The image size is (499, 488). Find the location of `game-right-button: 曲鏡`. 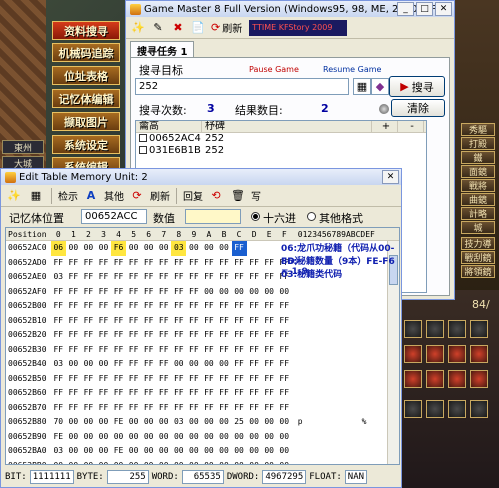

game-right-button: 曲鏡 is located at coordinates (478, 199).